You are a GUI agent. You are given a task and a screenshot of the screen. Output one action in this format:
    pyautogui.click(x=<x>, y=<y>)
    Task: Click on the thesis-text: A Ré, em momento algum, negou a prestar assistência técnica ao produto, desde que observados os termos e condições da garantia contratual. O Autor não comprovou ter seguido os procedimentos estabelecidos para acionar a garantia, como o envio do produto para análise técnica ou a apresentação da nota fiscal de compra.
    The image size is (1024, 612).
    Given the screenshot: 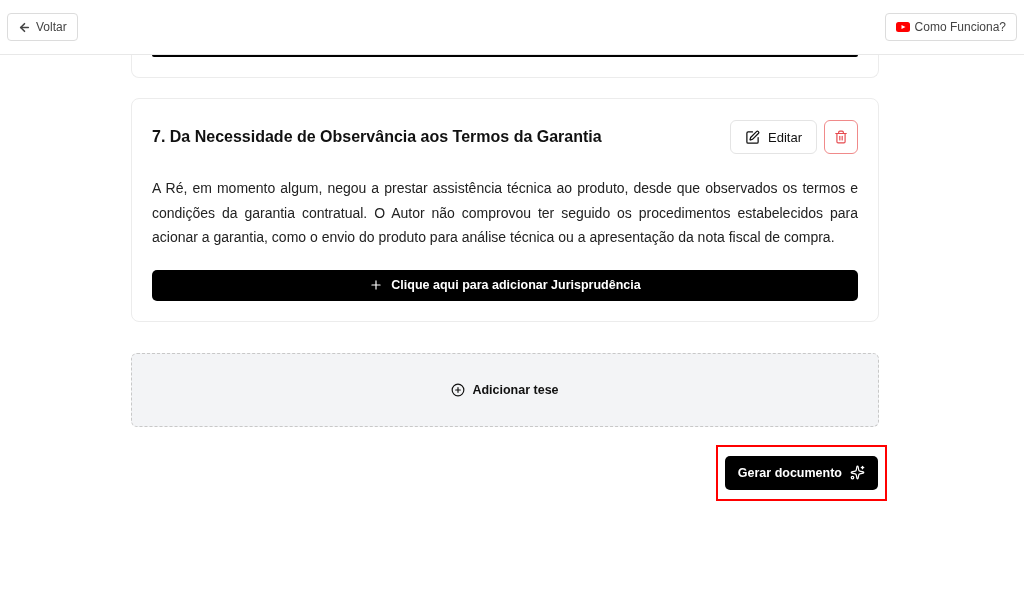 What is the action you would take?
    pyautogui.click(x=505, y=213)
    